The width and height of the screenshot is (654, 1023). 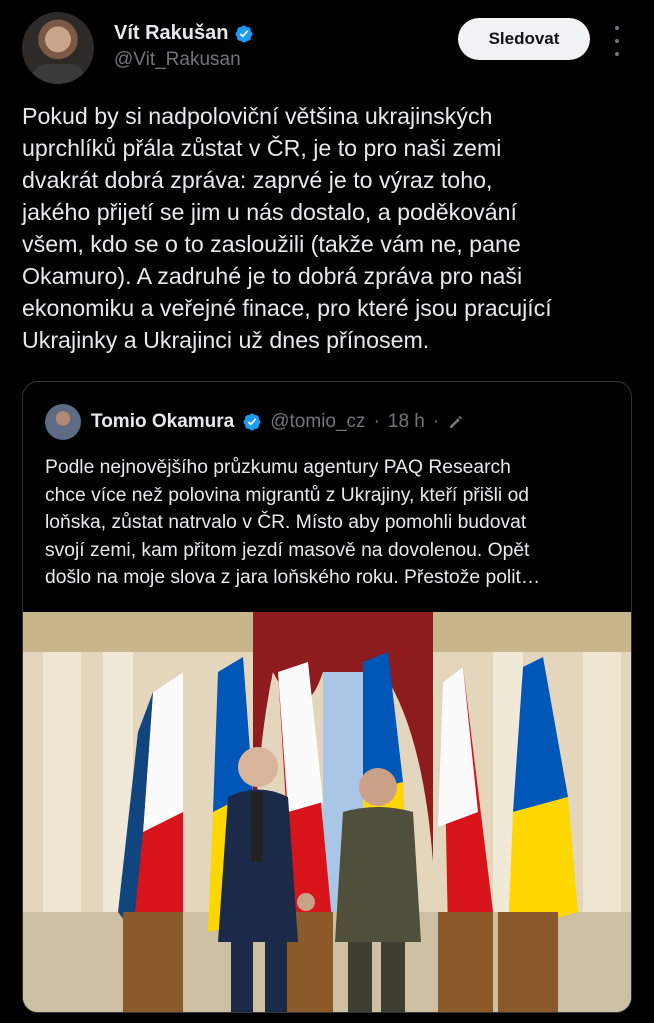 What do you see at coordinates (456, 422) in the screenshot?
I see `edited-pencil-icon` at bounding box center [456, 422].